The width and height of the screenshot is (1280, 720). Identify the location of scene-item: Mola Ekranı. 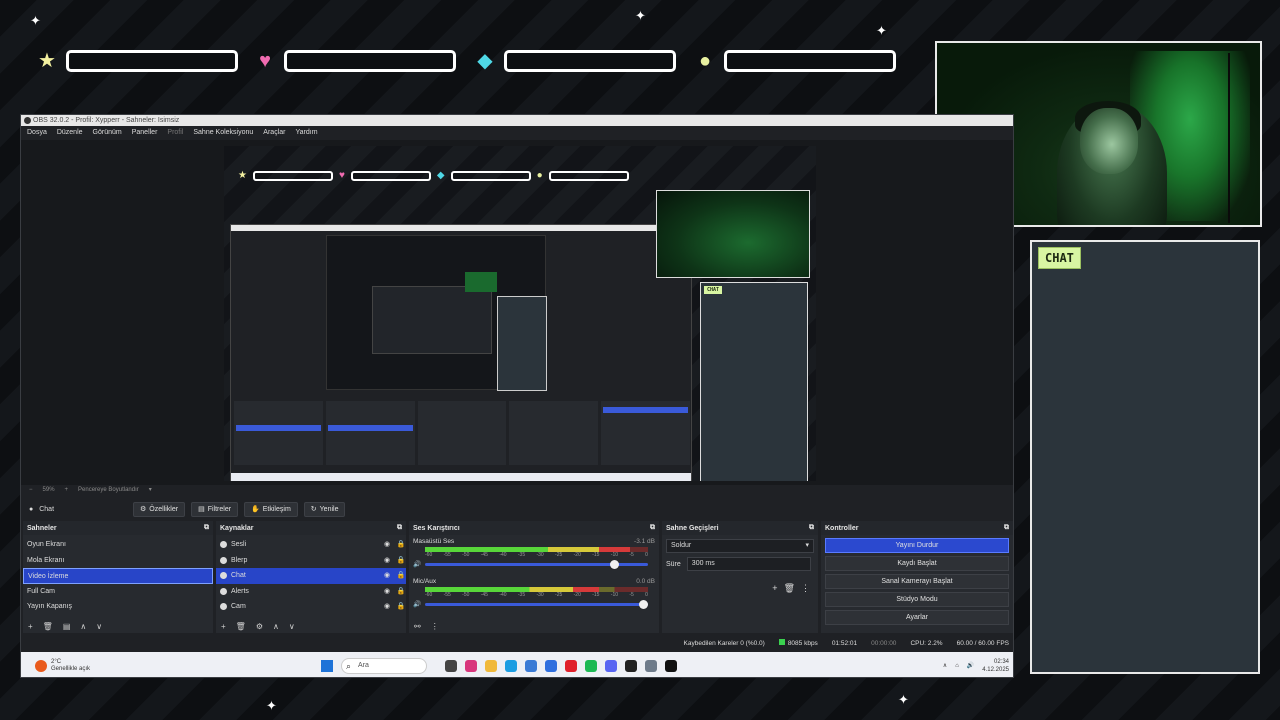
(118, 561).